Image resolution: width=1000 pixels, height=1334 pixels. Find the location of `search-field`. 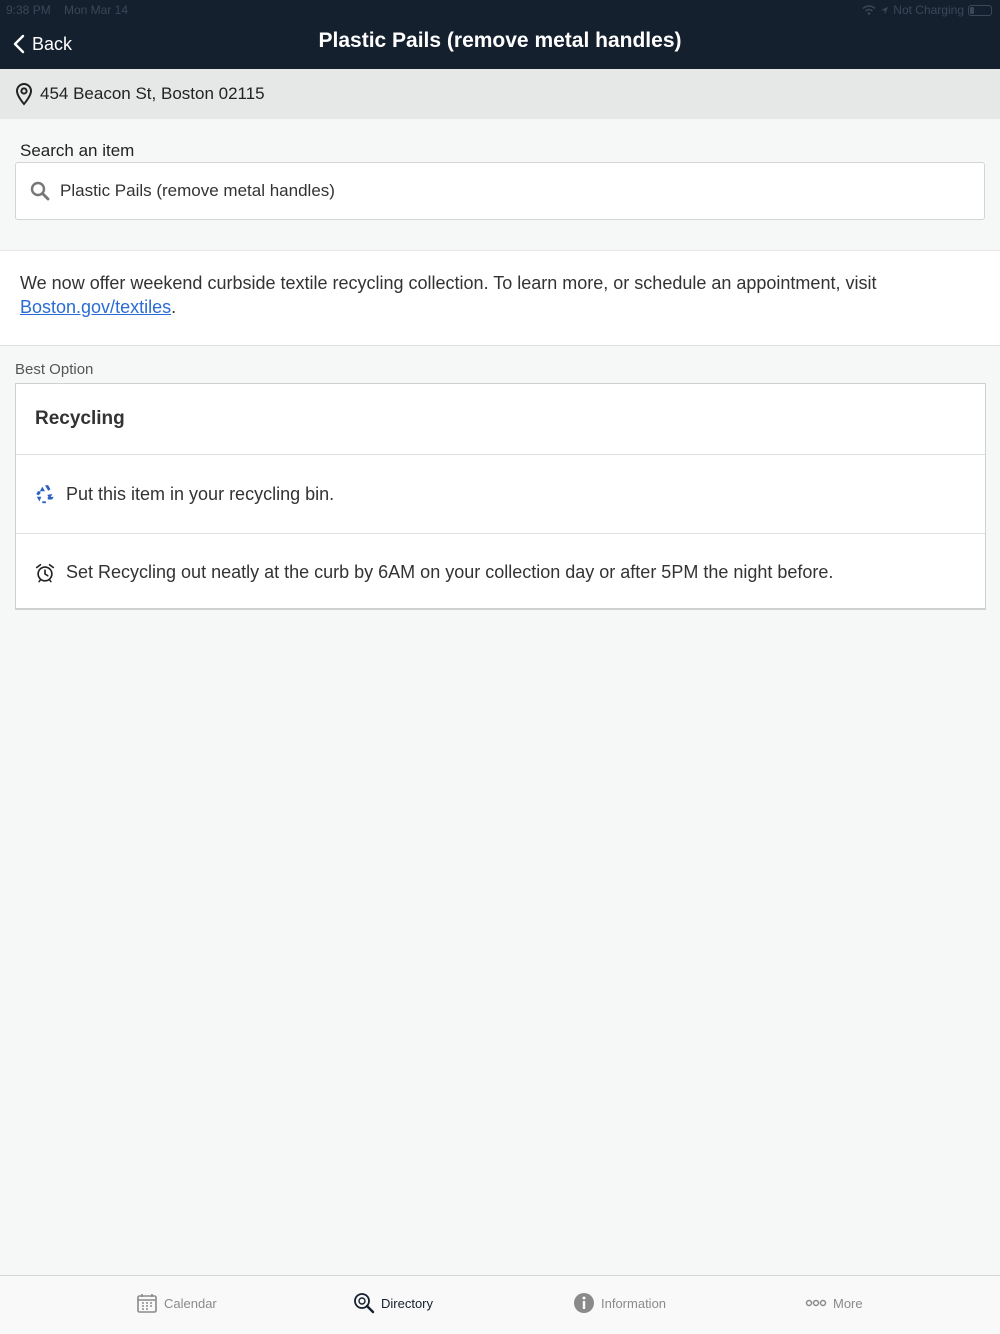

search-field is located at coordinates (500, 191).